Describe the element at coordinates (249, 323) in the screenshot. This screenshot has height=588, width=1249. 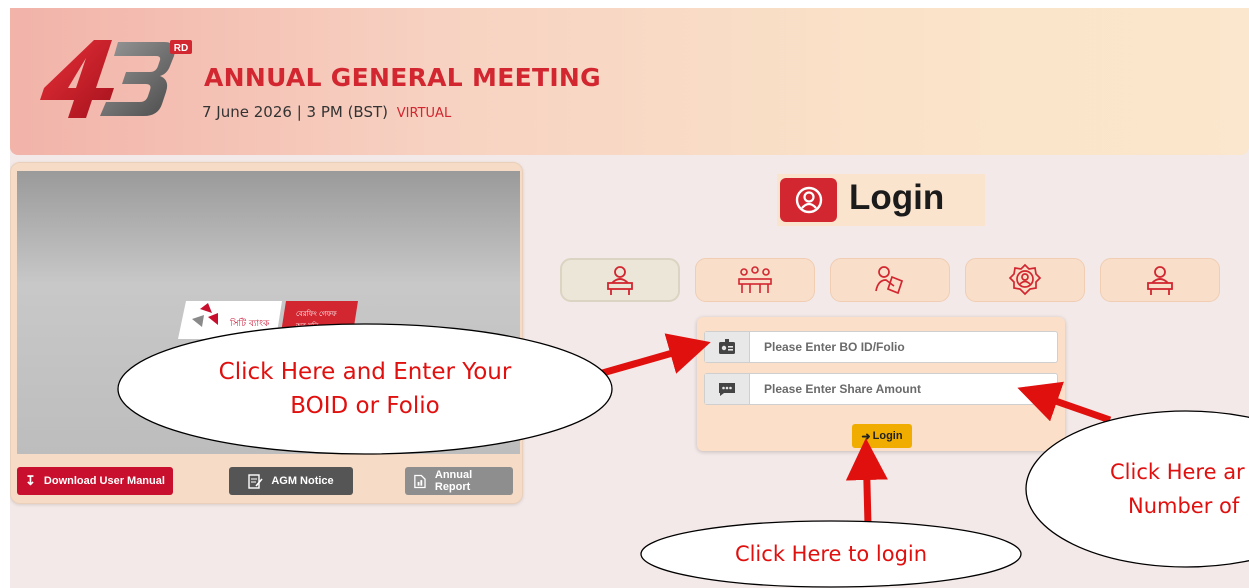
I see `brand-name-bengali: সিটি ব্যাংক` at that location.